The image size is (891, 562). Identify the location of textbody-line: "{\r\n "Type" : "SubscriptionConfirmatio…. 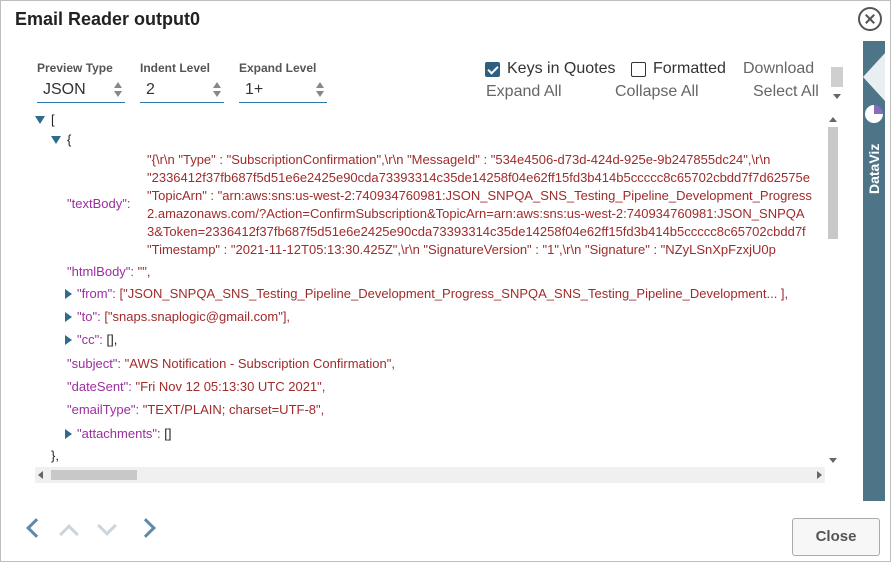
(459, 159).